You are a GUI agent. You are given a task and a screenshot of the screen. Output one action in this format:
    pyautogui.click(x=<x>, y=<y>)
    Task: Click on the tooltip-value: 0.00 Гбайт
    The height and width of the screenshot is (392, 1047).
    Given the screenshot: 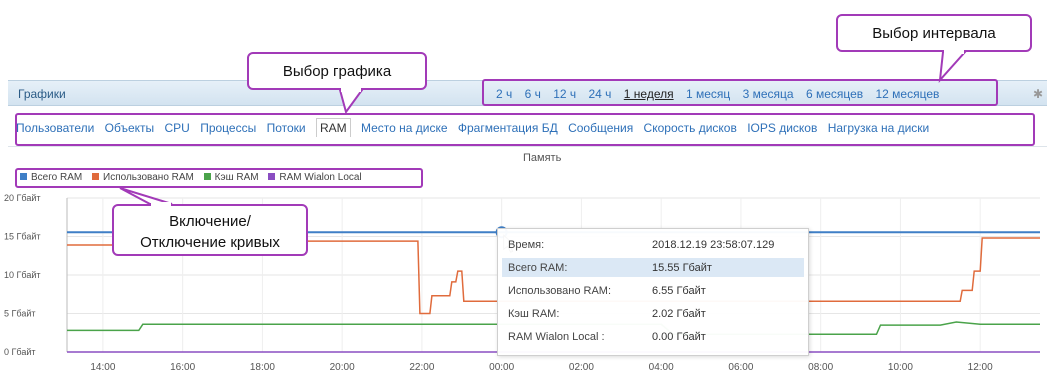 What is the action you would take?
    pyautogui.click(x=679, y=337)
    